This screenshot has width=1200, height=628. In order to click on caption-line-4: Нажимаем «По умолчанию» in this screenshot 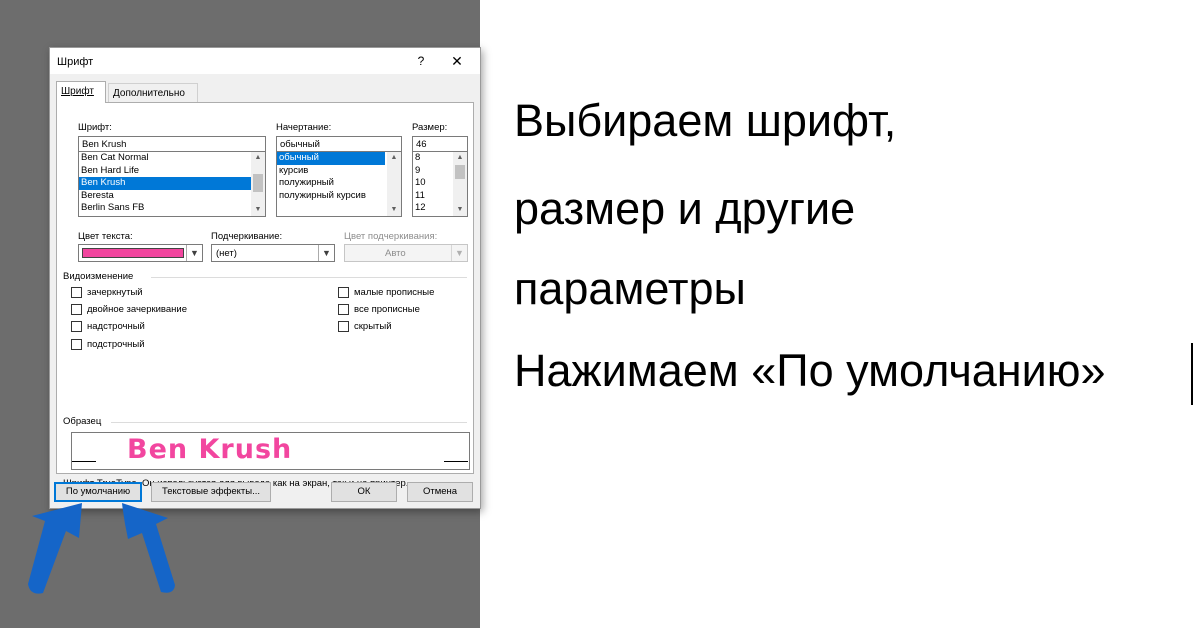, I will do `click(810, 370)`.